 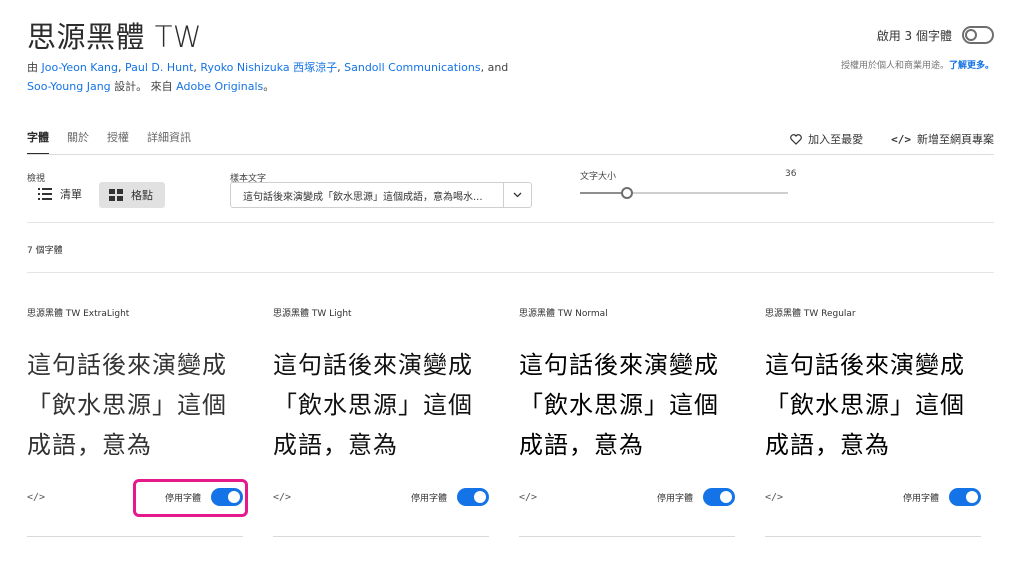 I want to click on grid-icon, so click(x=116, y=195).